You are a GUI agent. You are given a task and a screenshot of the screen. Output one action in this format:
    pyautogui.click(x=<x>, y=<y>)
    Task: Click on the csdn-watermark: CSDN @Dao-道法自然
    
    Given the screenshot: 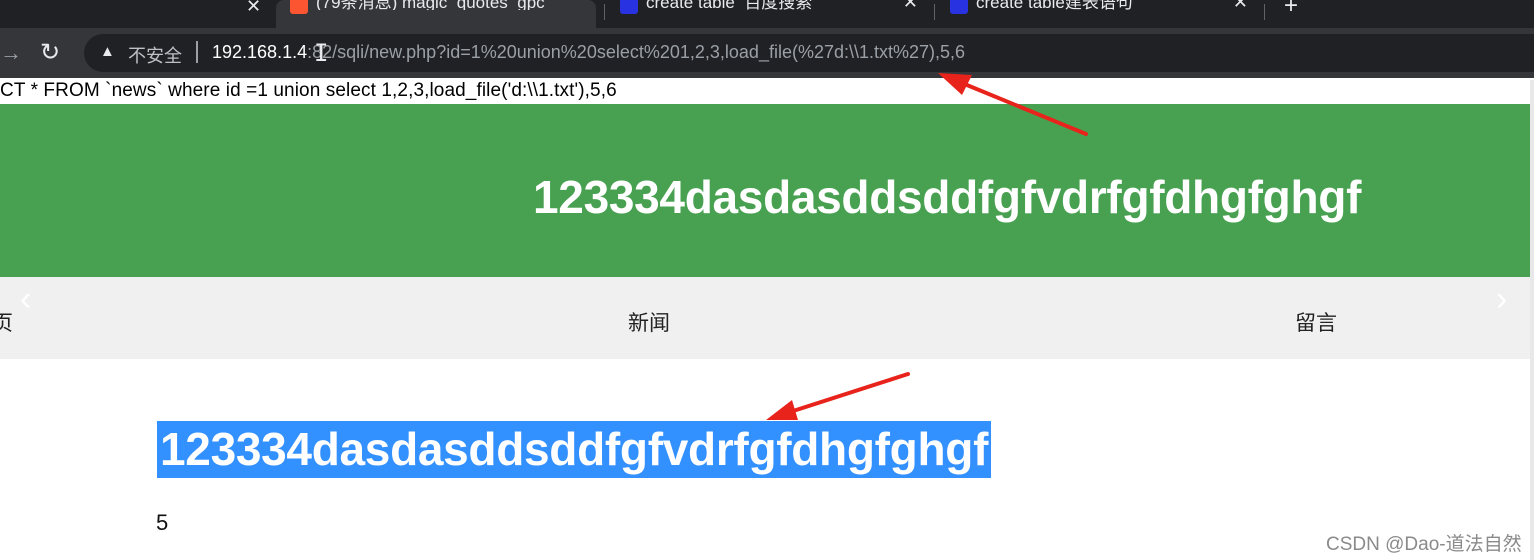 What is the action you would take?
    pyautogui.click(x=1424, y=544)
    